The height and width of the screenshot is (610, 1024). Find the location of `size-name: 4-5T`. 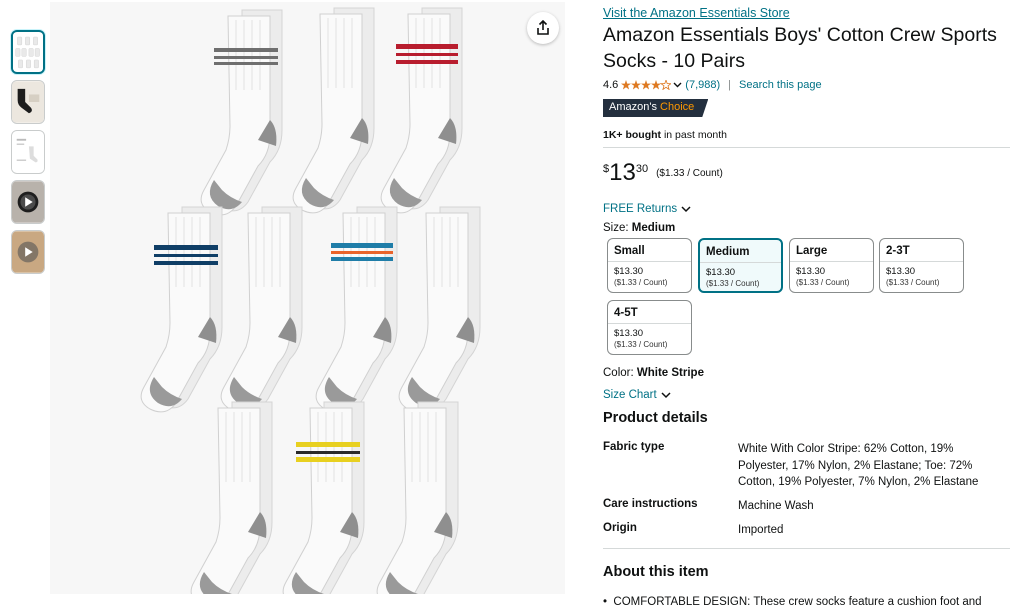

size-name: 4-5T is located at coordinates (626, 313).